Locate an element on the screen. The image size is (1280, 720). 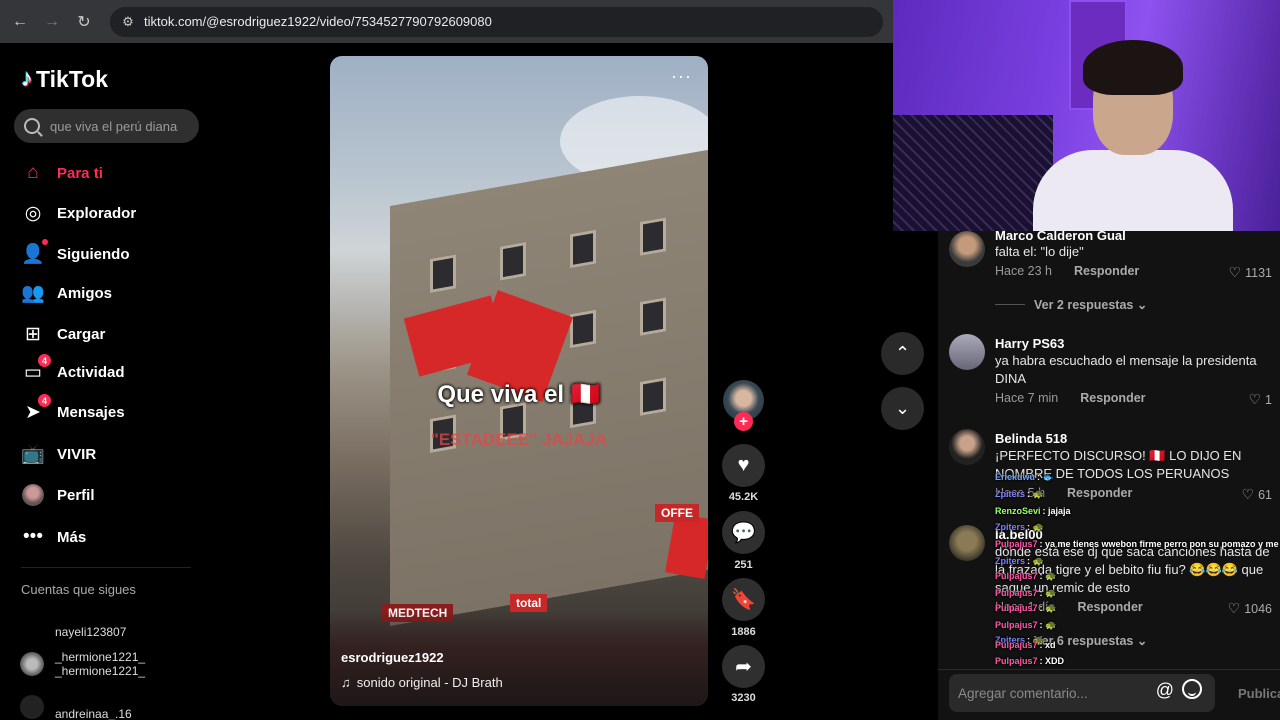
follow-plus-icon: + is located at coordinates (743, 421).